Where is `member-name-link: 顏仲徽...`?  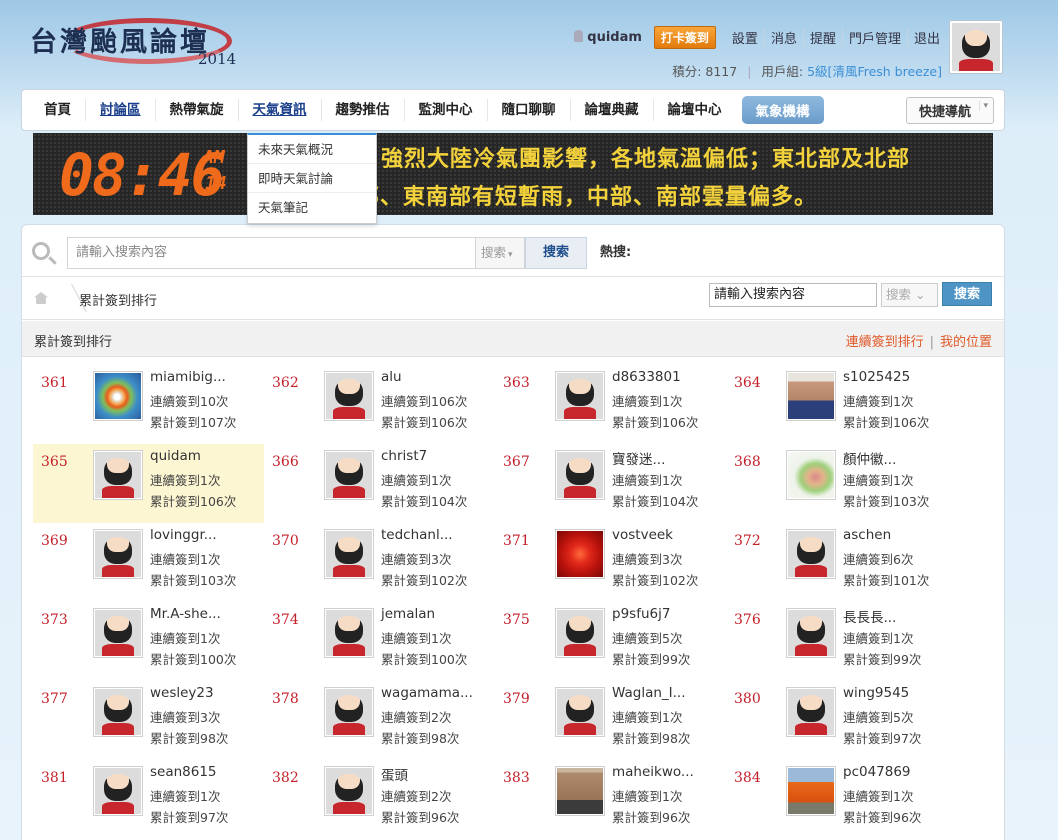
member-name-link: 顏仲徽... is located at coordinates (869, 458).